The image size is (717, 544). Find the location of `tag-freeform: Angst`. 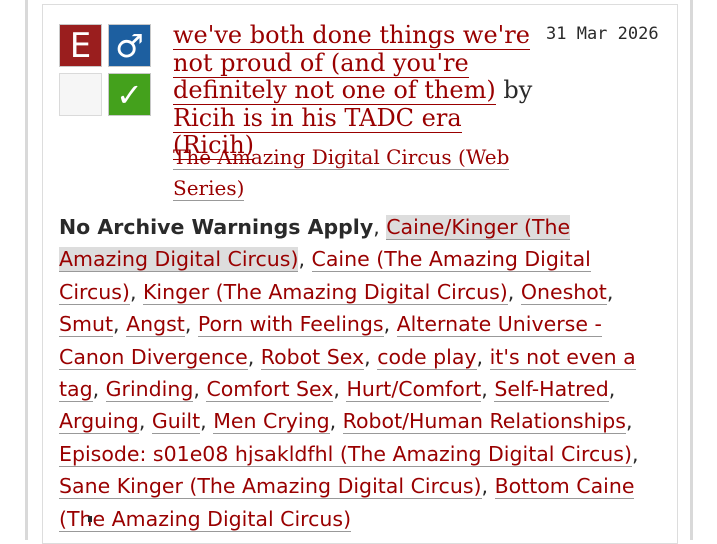

tag-freeform: Angst is located at coordinates (155, 325).